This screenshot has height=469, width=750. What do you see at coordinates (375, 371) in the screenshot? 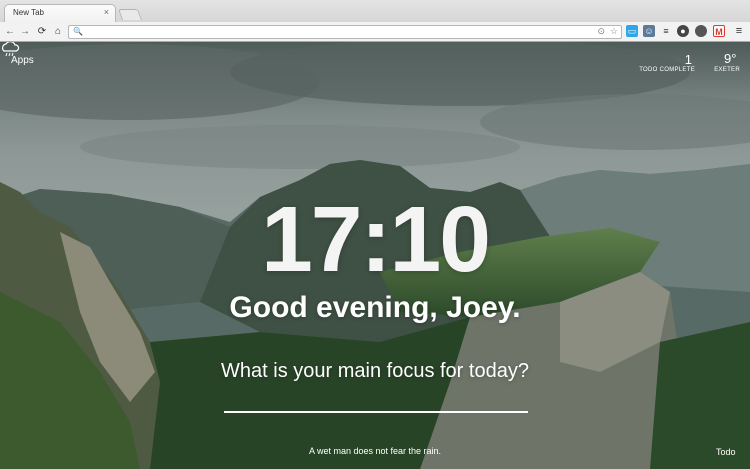
I see `focus-question: What is your main focus for today?` at bounding box center [375, 371].